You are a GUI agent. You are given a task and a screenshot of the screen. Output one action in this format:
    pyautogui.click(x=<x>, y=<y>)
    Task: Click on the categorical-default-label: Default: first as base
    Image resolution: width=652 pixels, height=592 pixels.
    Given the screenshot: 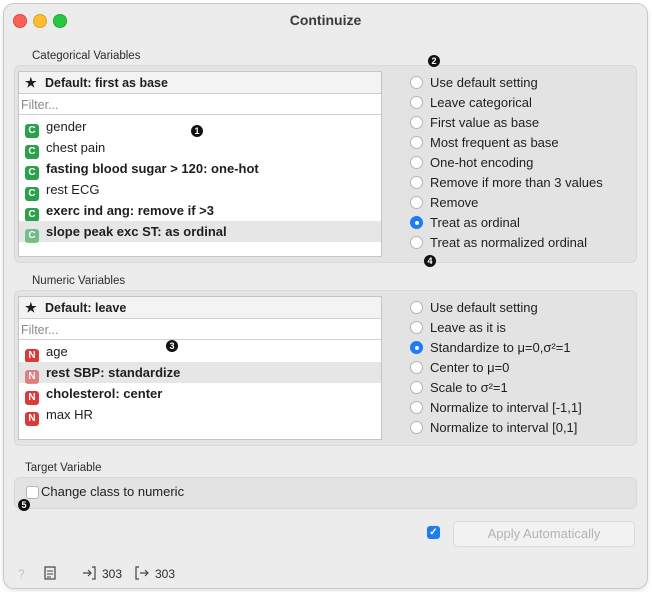 What is the action you would take?
    pyautogui.click(x=106, y=83)
    